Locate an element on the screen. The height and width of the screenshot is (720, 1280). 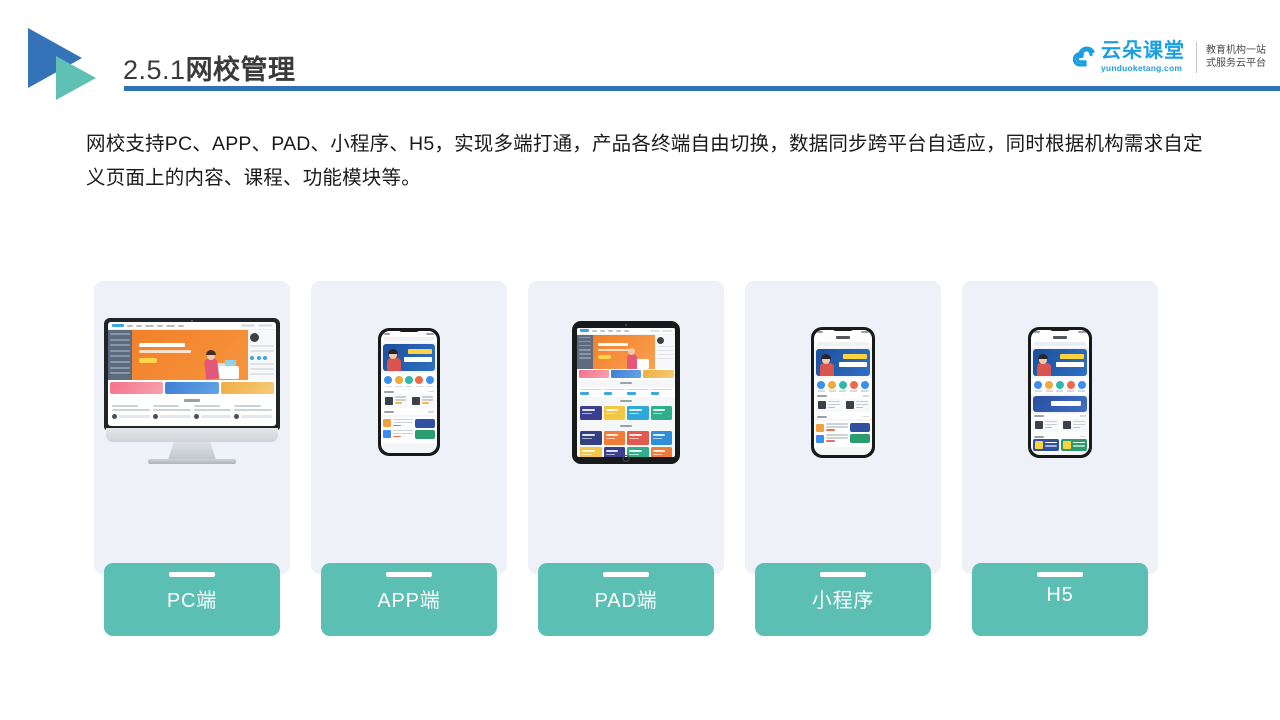
device-card-pc: PC端 is located at coordinates (192, 458).